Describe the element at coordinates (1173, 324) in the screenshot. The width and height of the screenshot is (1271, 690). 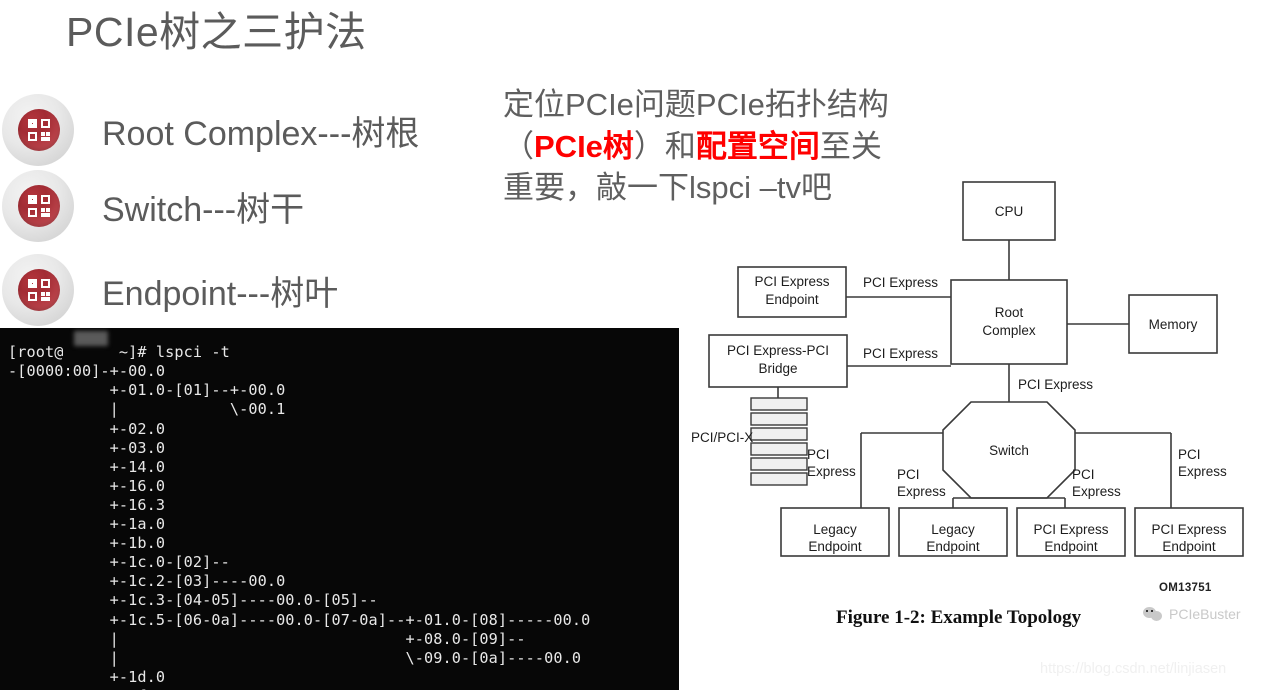
I see `node-memory-label: Memory` at that location.